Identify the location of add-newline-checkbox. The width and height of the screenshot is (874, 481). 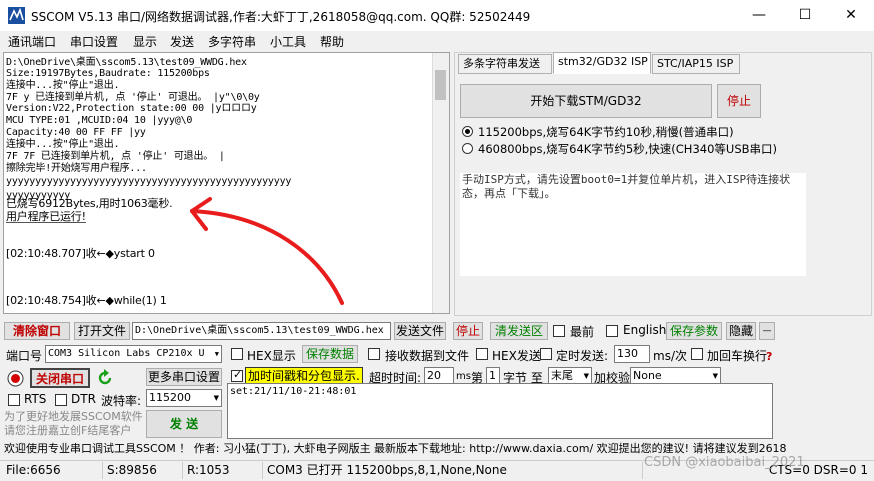
(697, 354).